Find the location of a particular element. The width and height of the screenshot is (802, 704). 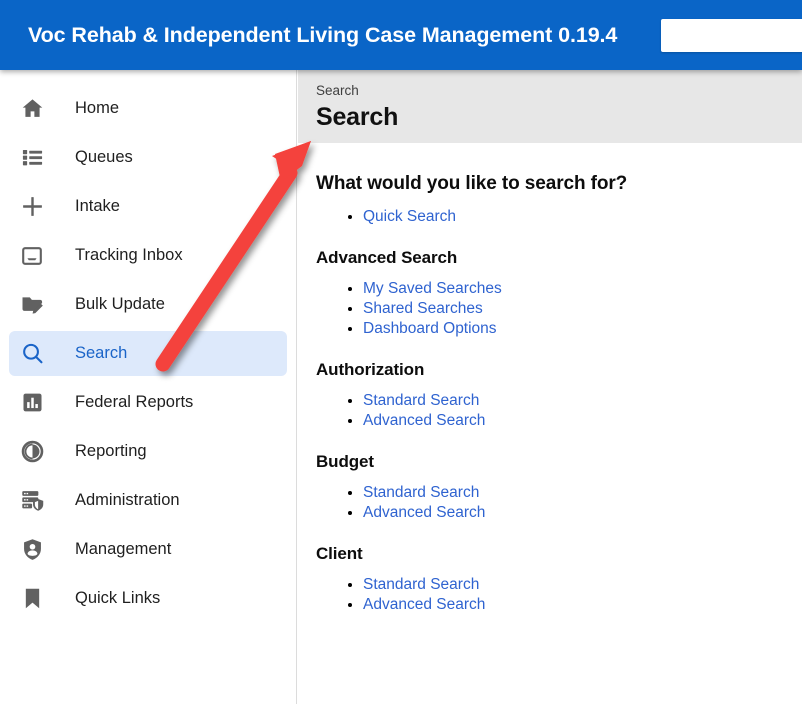

sidebar-item-federal-reports: Federal Reports is located at coordinates (148, 402).